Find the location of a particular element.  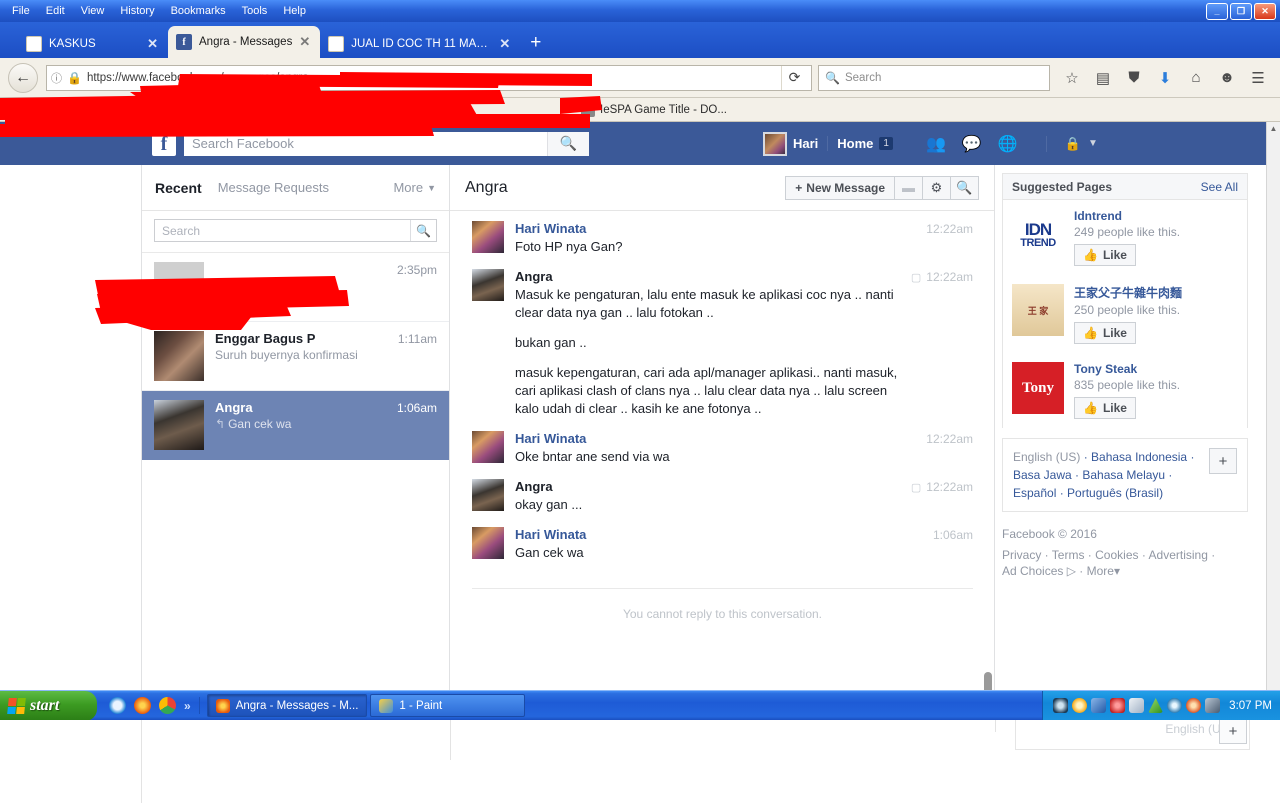

more-dropdown: More ▼ is located at coordinates (414, 187).